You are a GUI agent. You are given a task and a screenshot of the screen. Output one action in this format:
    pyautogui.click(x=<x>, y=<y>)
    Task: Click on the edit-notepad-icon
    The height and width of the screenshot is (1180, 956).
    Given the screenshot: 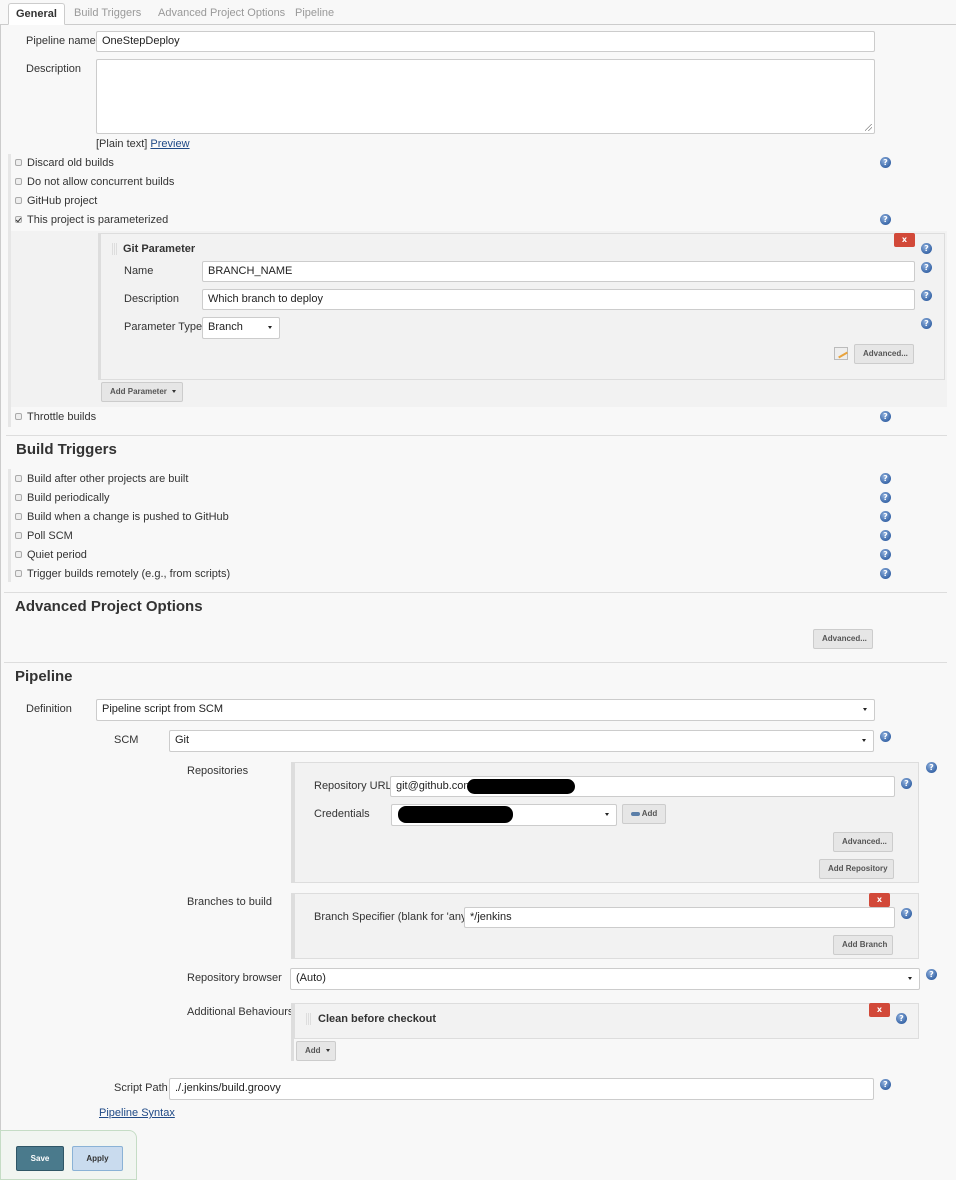 What is the action you would take?
    pyautogui.click(x=841, y=353)
    